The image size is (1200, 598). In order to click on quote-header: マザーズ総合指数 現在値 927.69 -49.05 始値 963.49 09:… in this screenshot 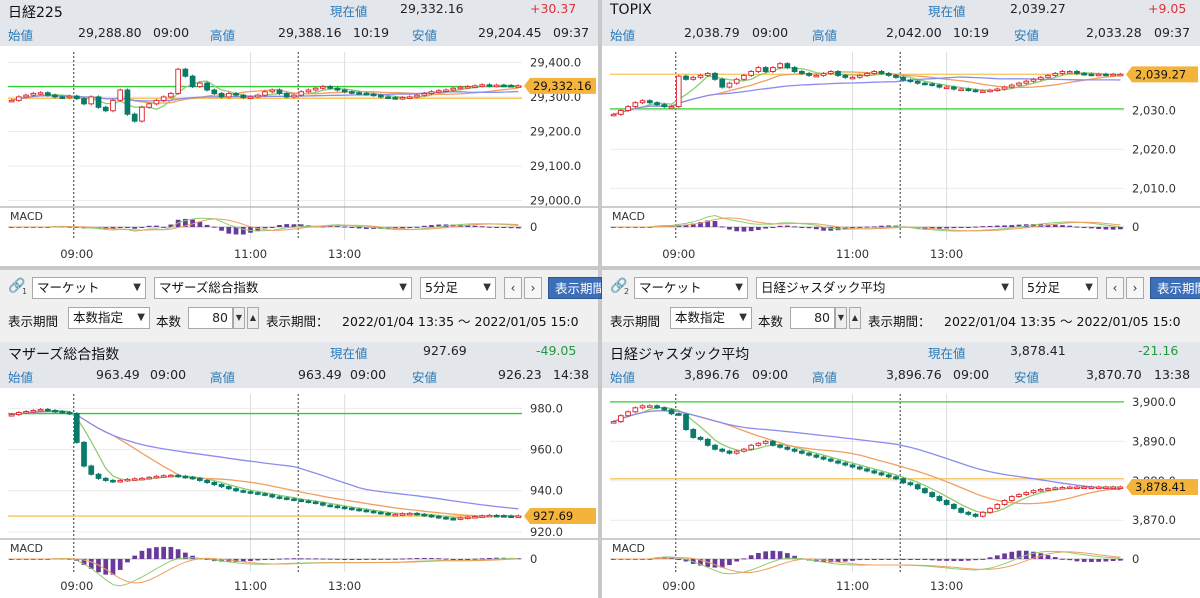, I will do `click(299, 365)`.